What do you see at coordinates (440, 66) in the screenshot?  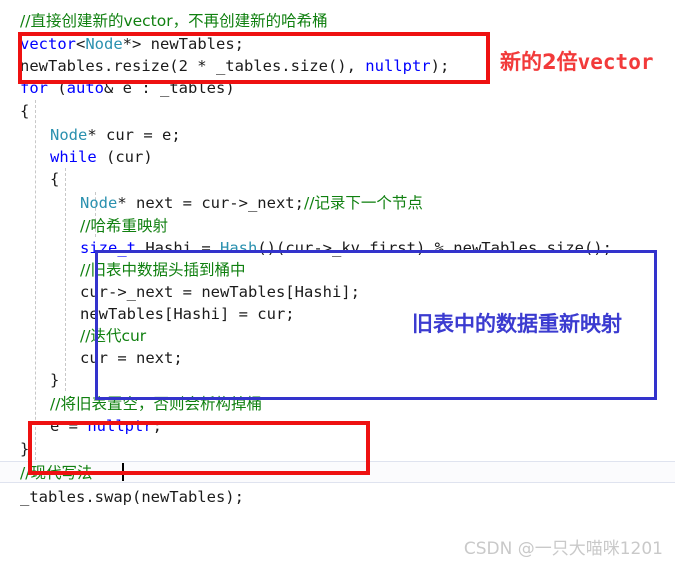 I see `code-token: );` at bounding box center [440, 66].